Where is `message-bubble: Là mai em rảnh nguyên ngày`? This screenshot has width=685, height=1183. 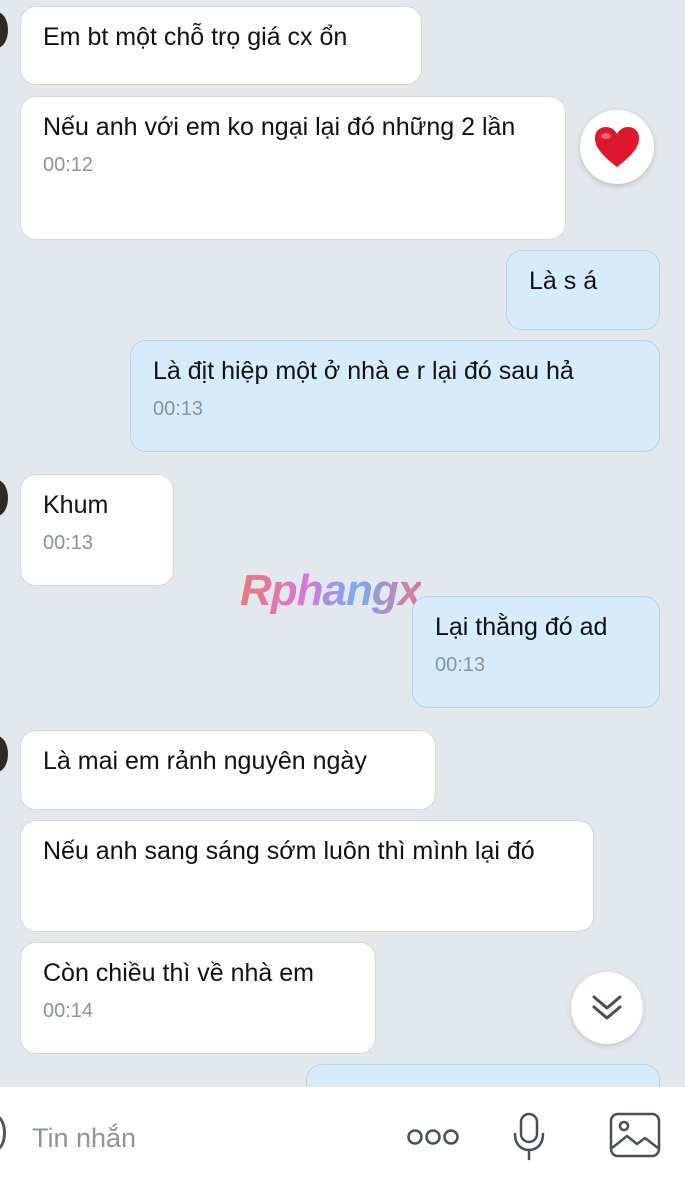
message-bubble: Là mai em rảnh nguyên ngày is located at coordinates (228, 770).